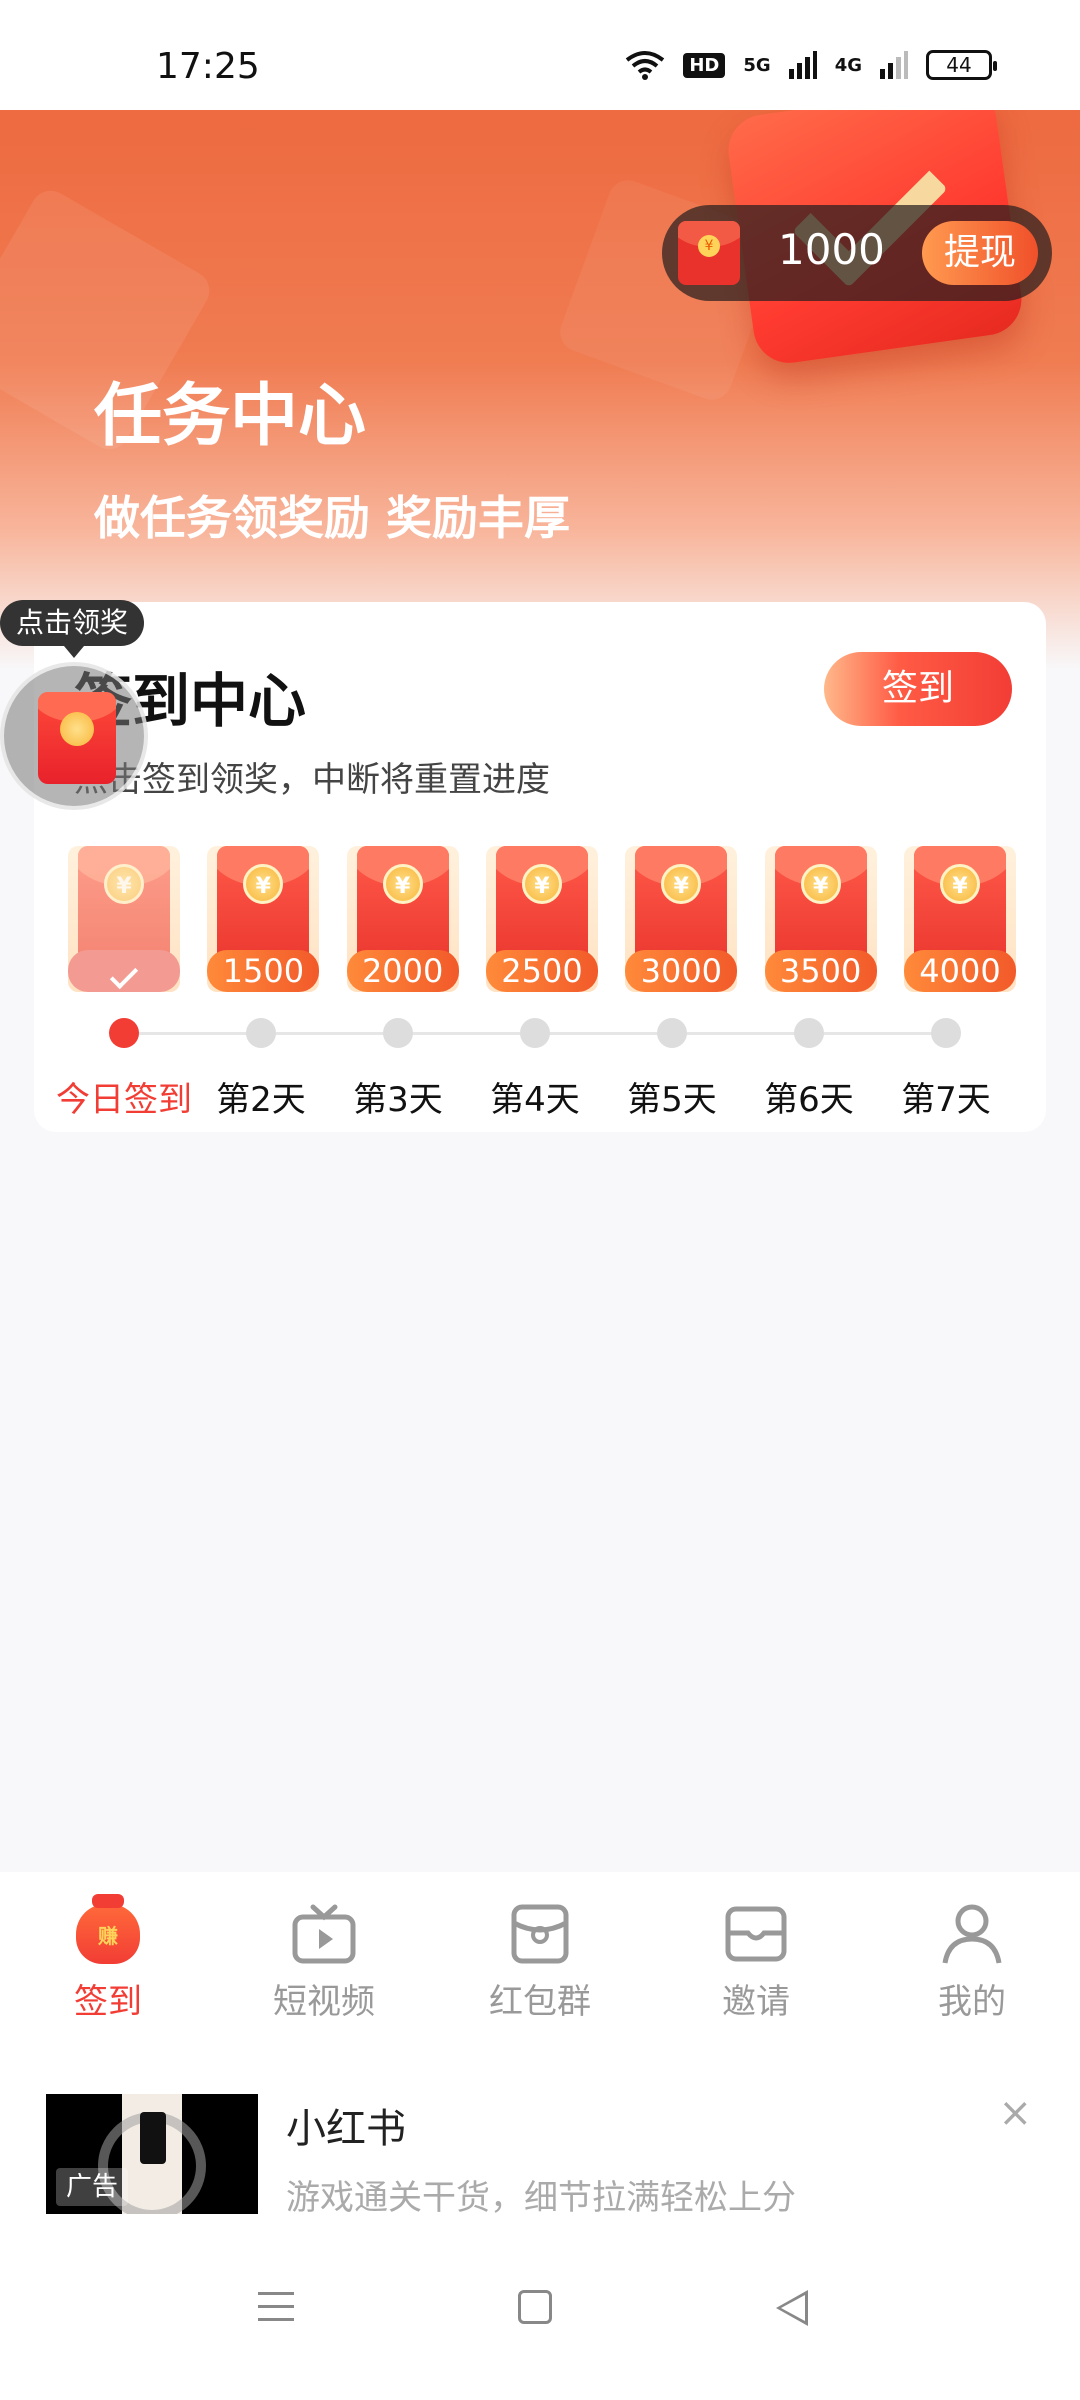  Describe the element at coordinates (756, 2002) in the screenshot. I see `nav-label: 邀请` at that location.